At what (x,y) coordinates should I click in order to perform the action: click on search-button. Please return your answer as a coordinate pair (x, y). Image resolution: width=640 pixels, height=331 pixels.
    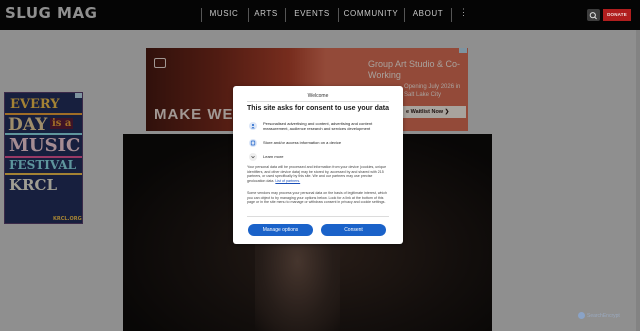
    Looking at the image, I should click on (593, 15).